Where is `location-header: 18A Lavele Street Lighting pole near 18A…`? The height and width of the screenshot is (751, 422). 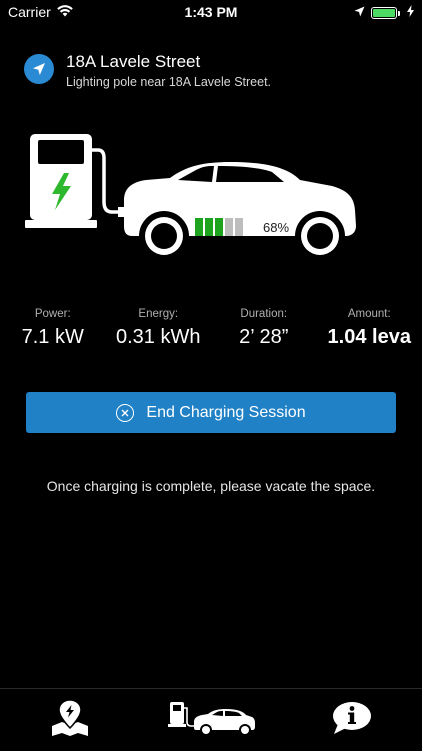 location-header: 18A Lavele Street Lighting pole near 18A… is located at coordinates (147, 70).